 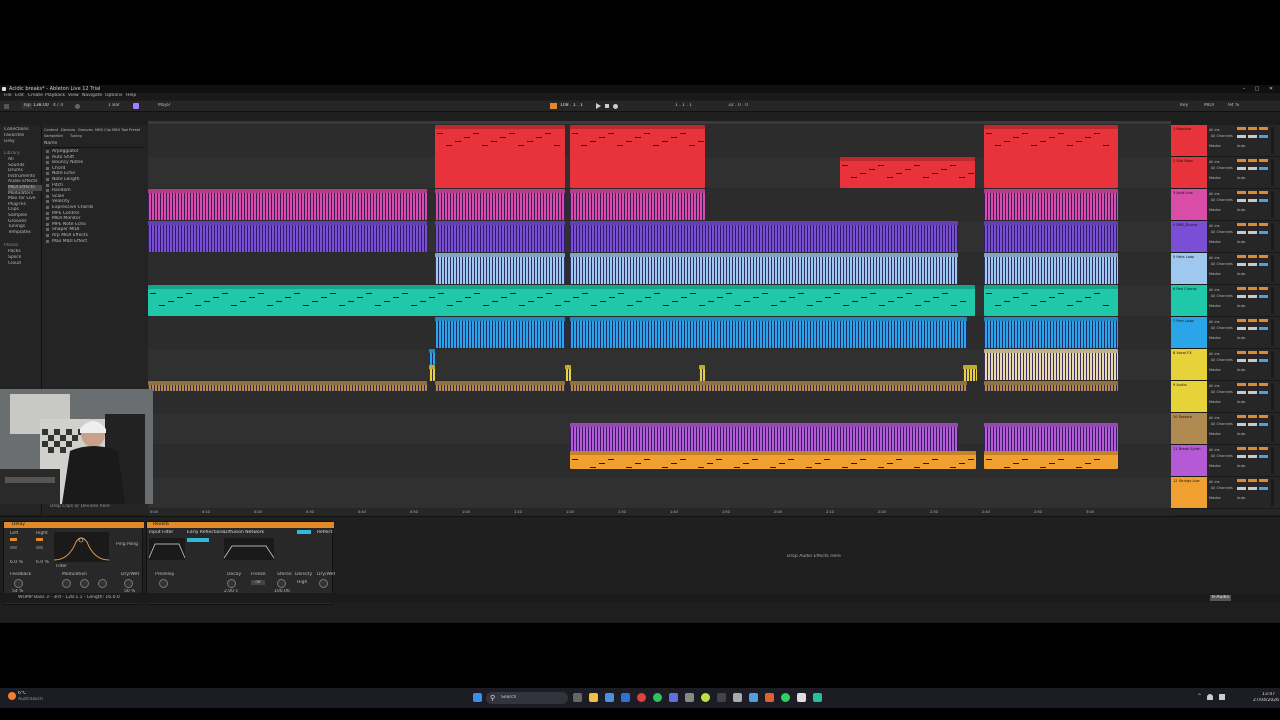 What do you see at coordinates (598, 106) in the screenshot?
I see `play-icon` at bounding box center [598, 106].